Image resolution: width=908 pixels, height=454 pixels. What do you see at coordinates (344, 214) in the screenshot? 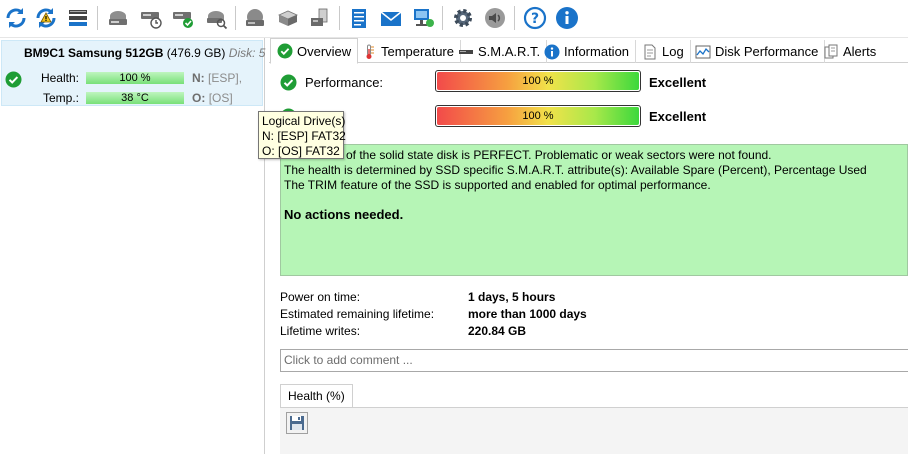
I see `action-text: No actions needed.` at bounding box center [344, 214].